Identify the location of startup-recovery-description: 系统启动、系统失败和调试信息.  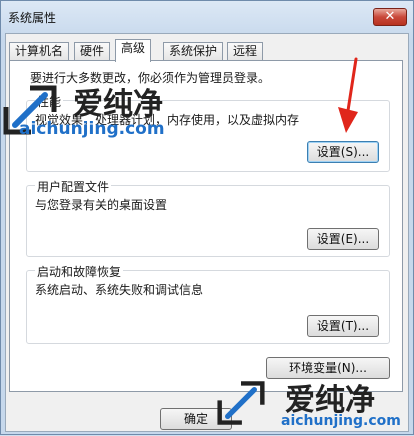
(119, 290).